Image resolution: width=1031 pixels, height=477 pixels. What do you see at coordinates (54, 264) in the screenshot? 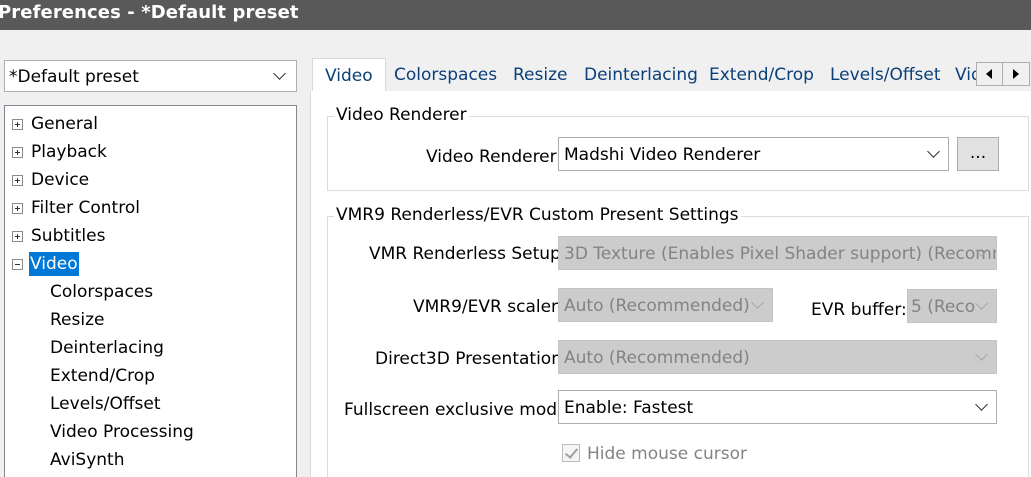
I see `tree-item-label: Video` at bounding box center [54, 264].